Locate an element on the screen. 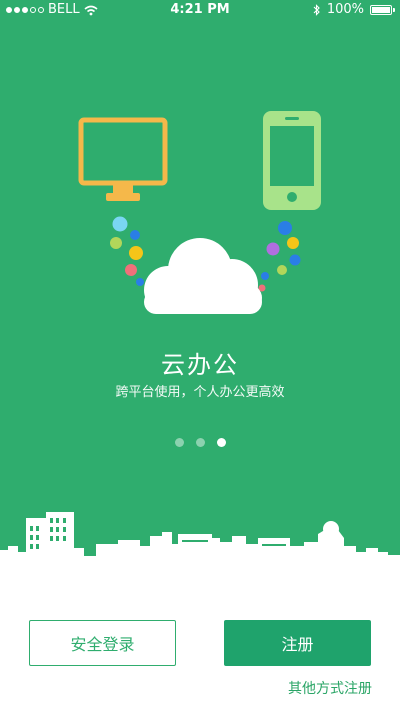 This screenshot has width=400, height=710. page-indicator is located at coordinates (200, 442).